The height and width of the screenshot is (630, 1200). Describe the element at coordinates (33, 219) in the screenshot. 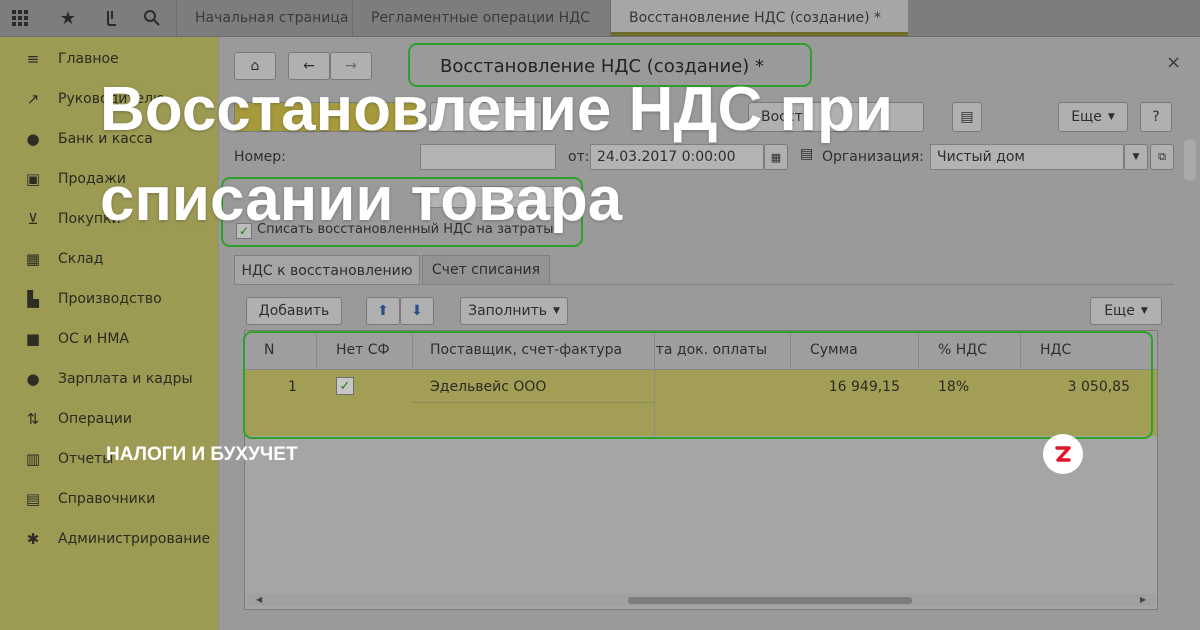

I see `cart-icon: ⊻` at that location.